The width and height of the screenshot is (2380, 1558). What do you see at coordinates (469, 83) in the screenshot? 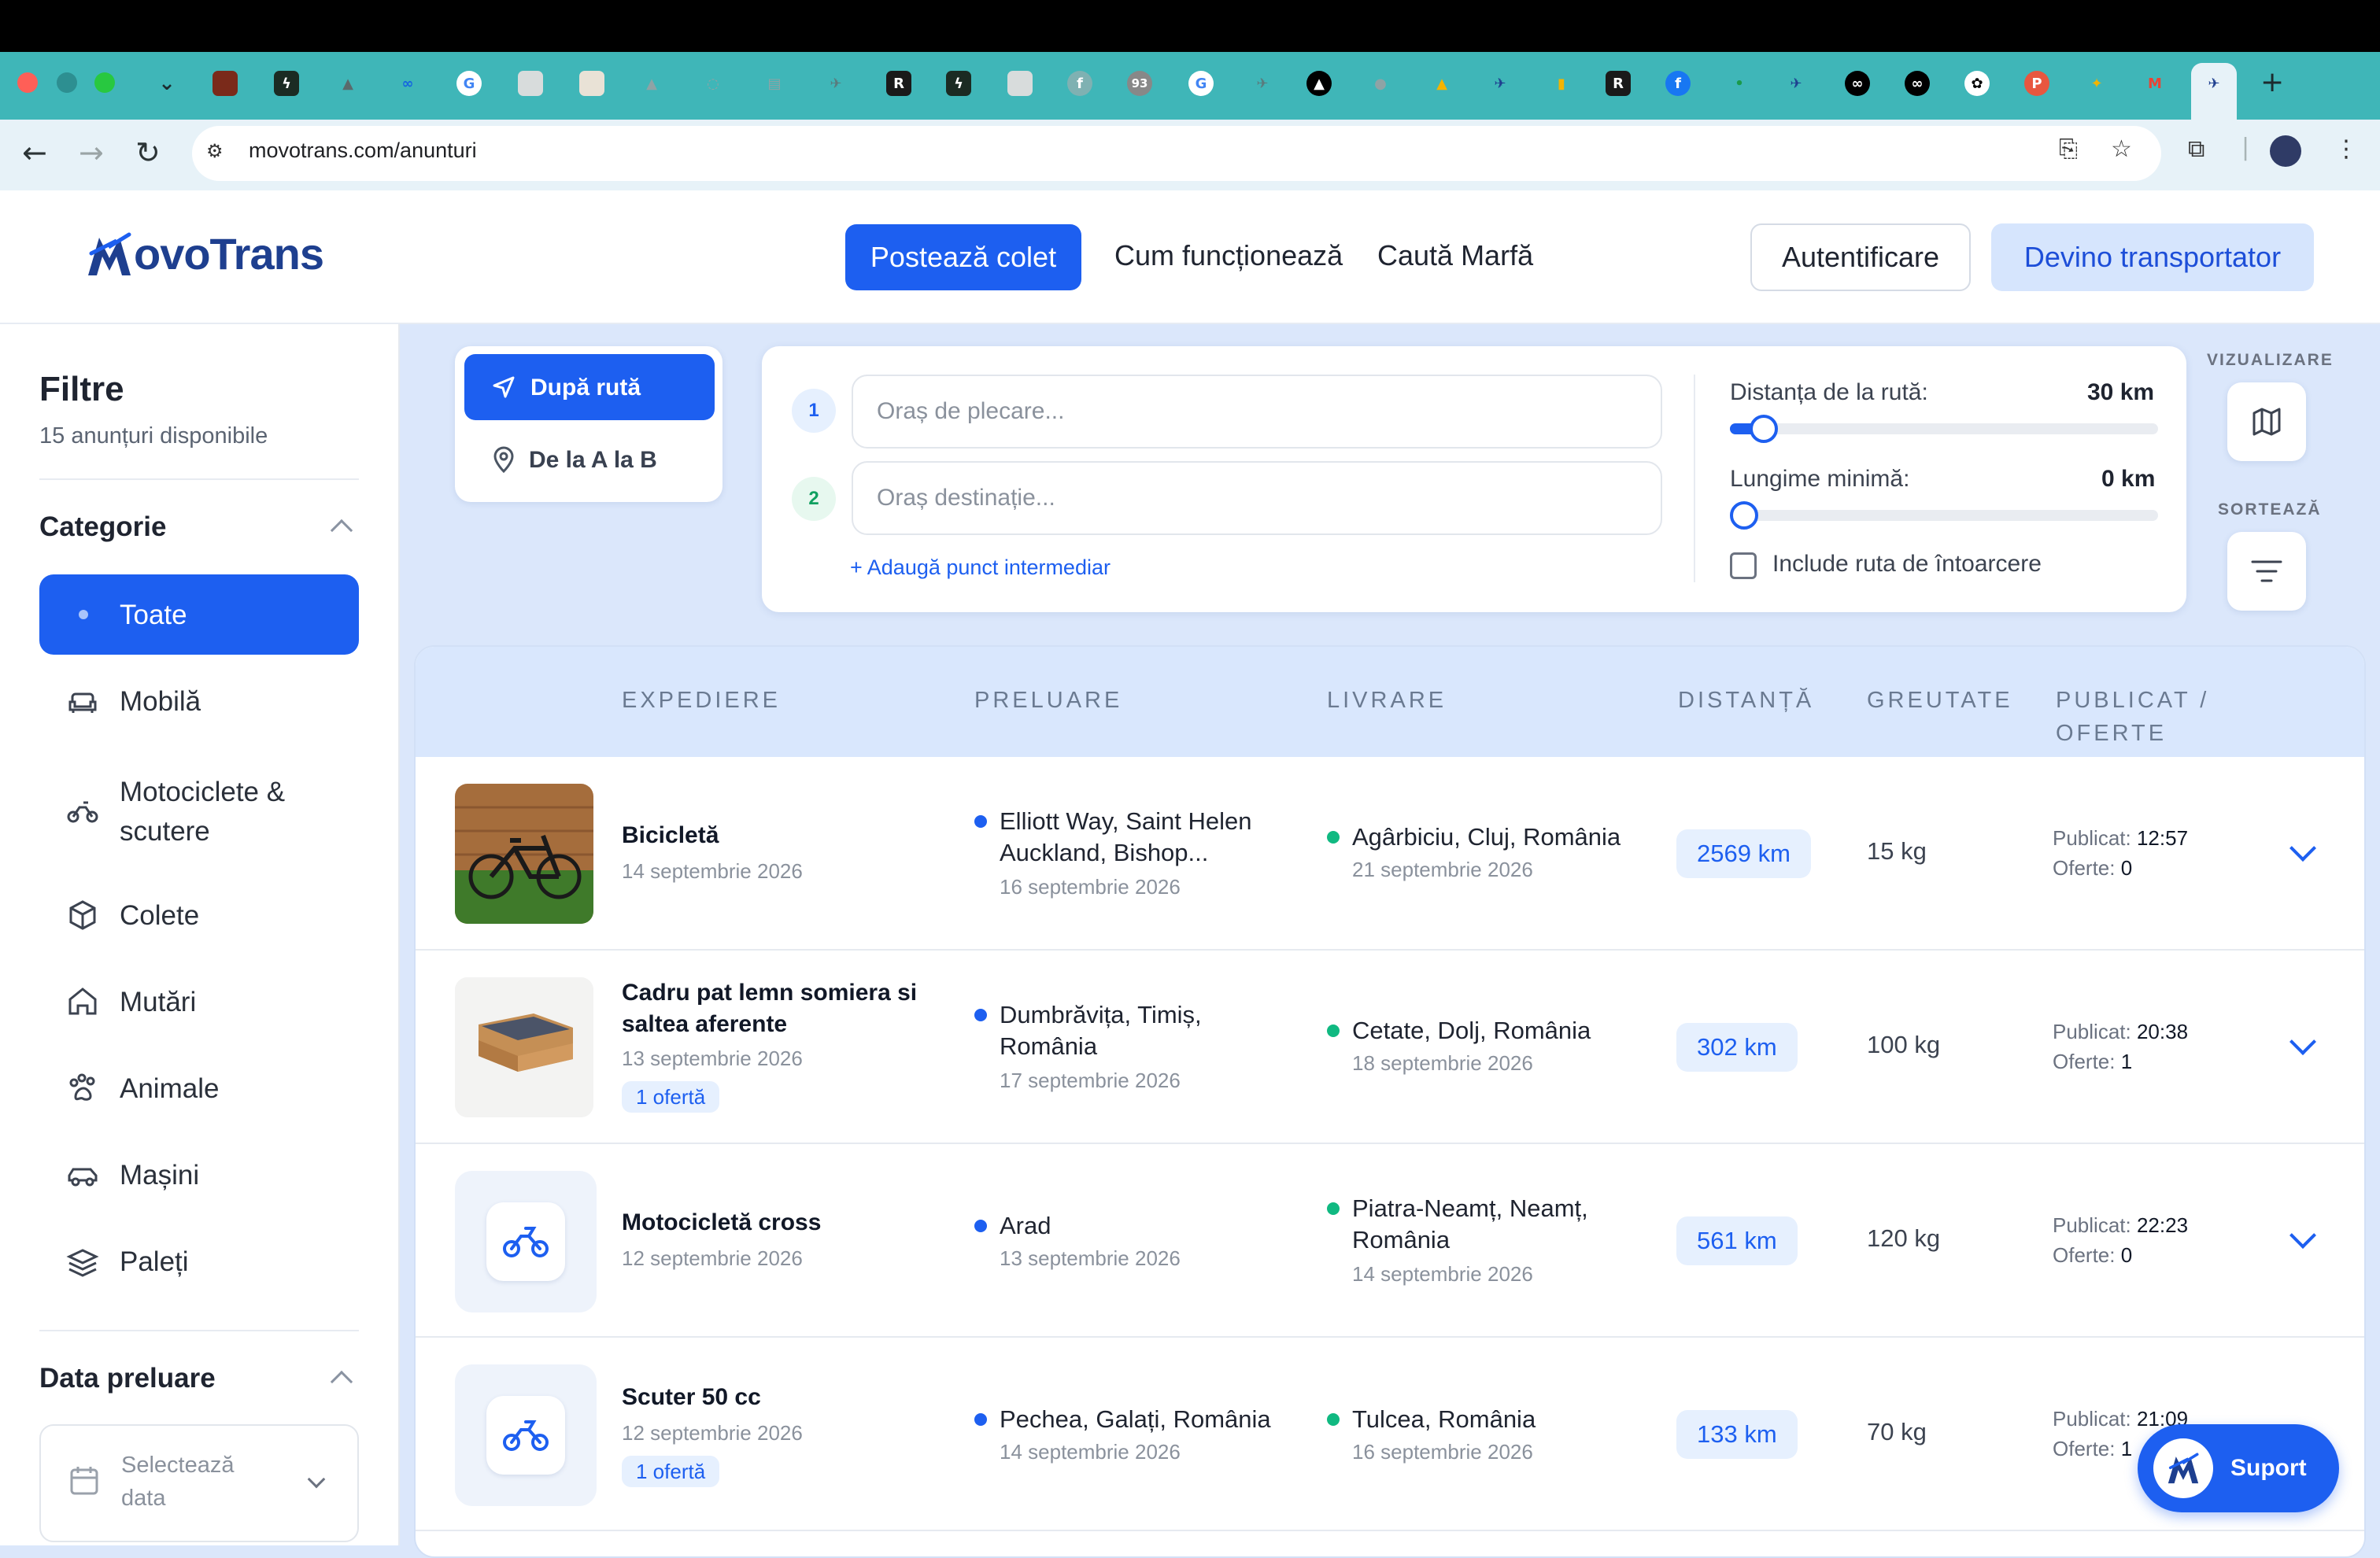
I see `tab-favicon-google: G` at bounding box center [469, 83].